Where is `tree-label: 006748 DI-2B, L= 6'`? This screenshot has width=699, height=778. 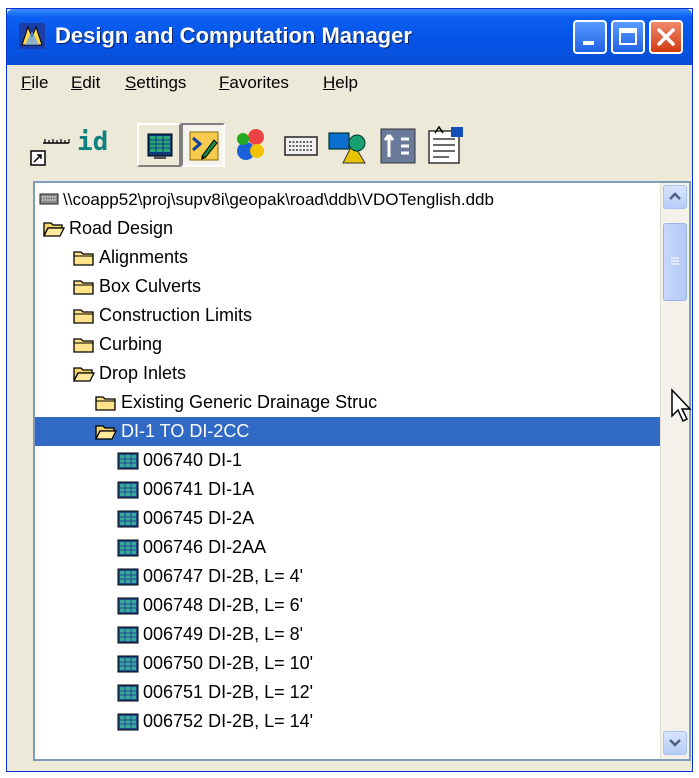
tree-label: 006748 DI-2B, L= 6' is located at coordinates (223, 605).